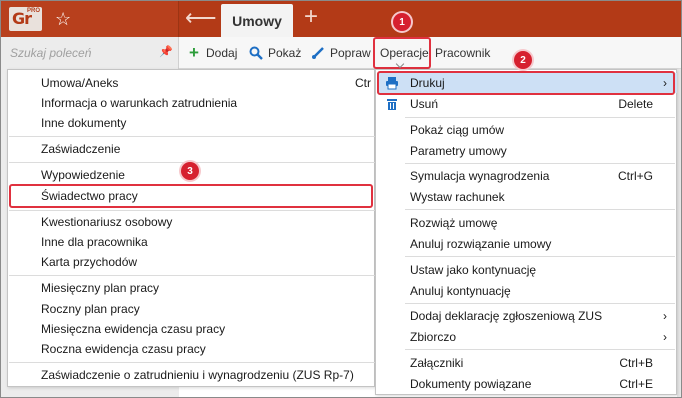 This screenshot has width=682, height=398. What do you see at coordinates (89, 262) in the screenshot?
I see `menu-item-label: Karta przychodów` at bounding box center [89, 262].